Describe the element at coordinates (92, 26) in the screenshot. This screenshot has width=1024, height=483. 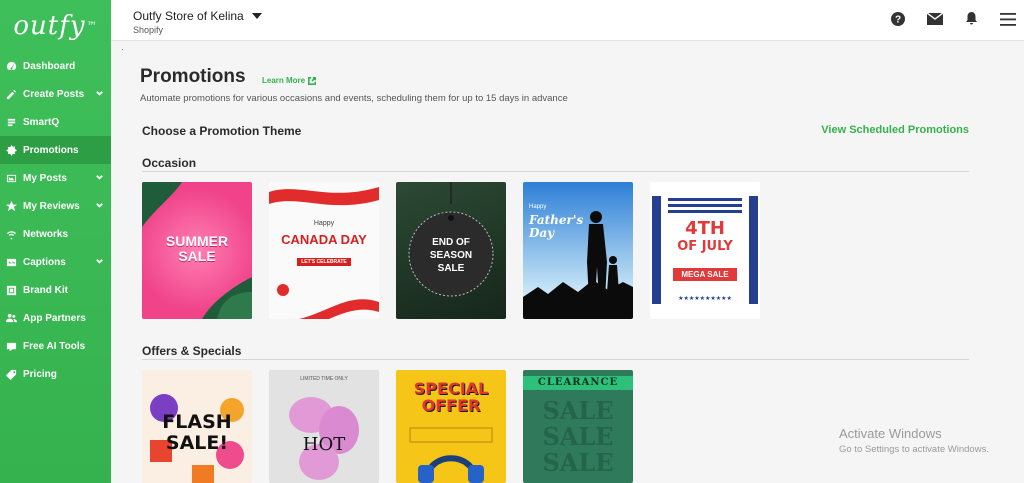
I see `logo-trademark: ™` at that location.